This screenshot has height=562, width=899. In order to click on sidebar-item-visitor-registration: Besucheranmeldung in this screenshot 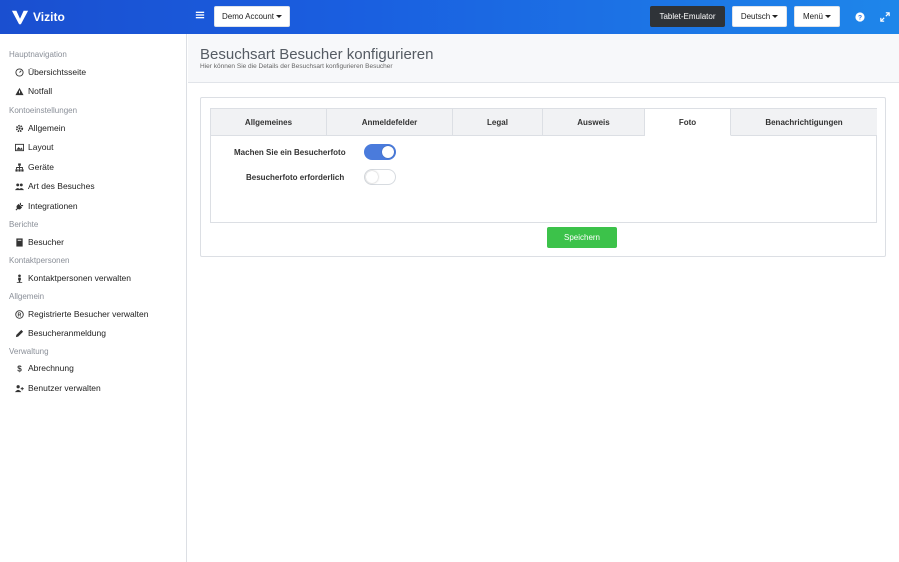, I will do `click(60, 333)`.